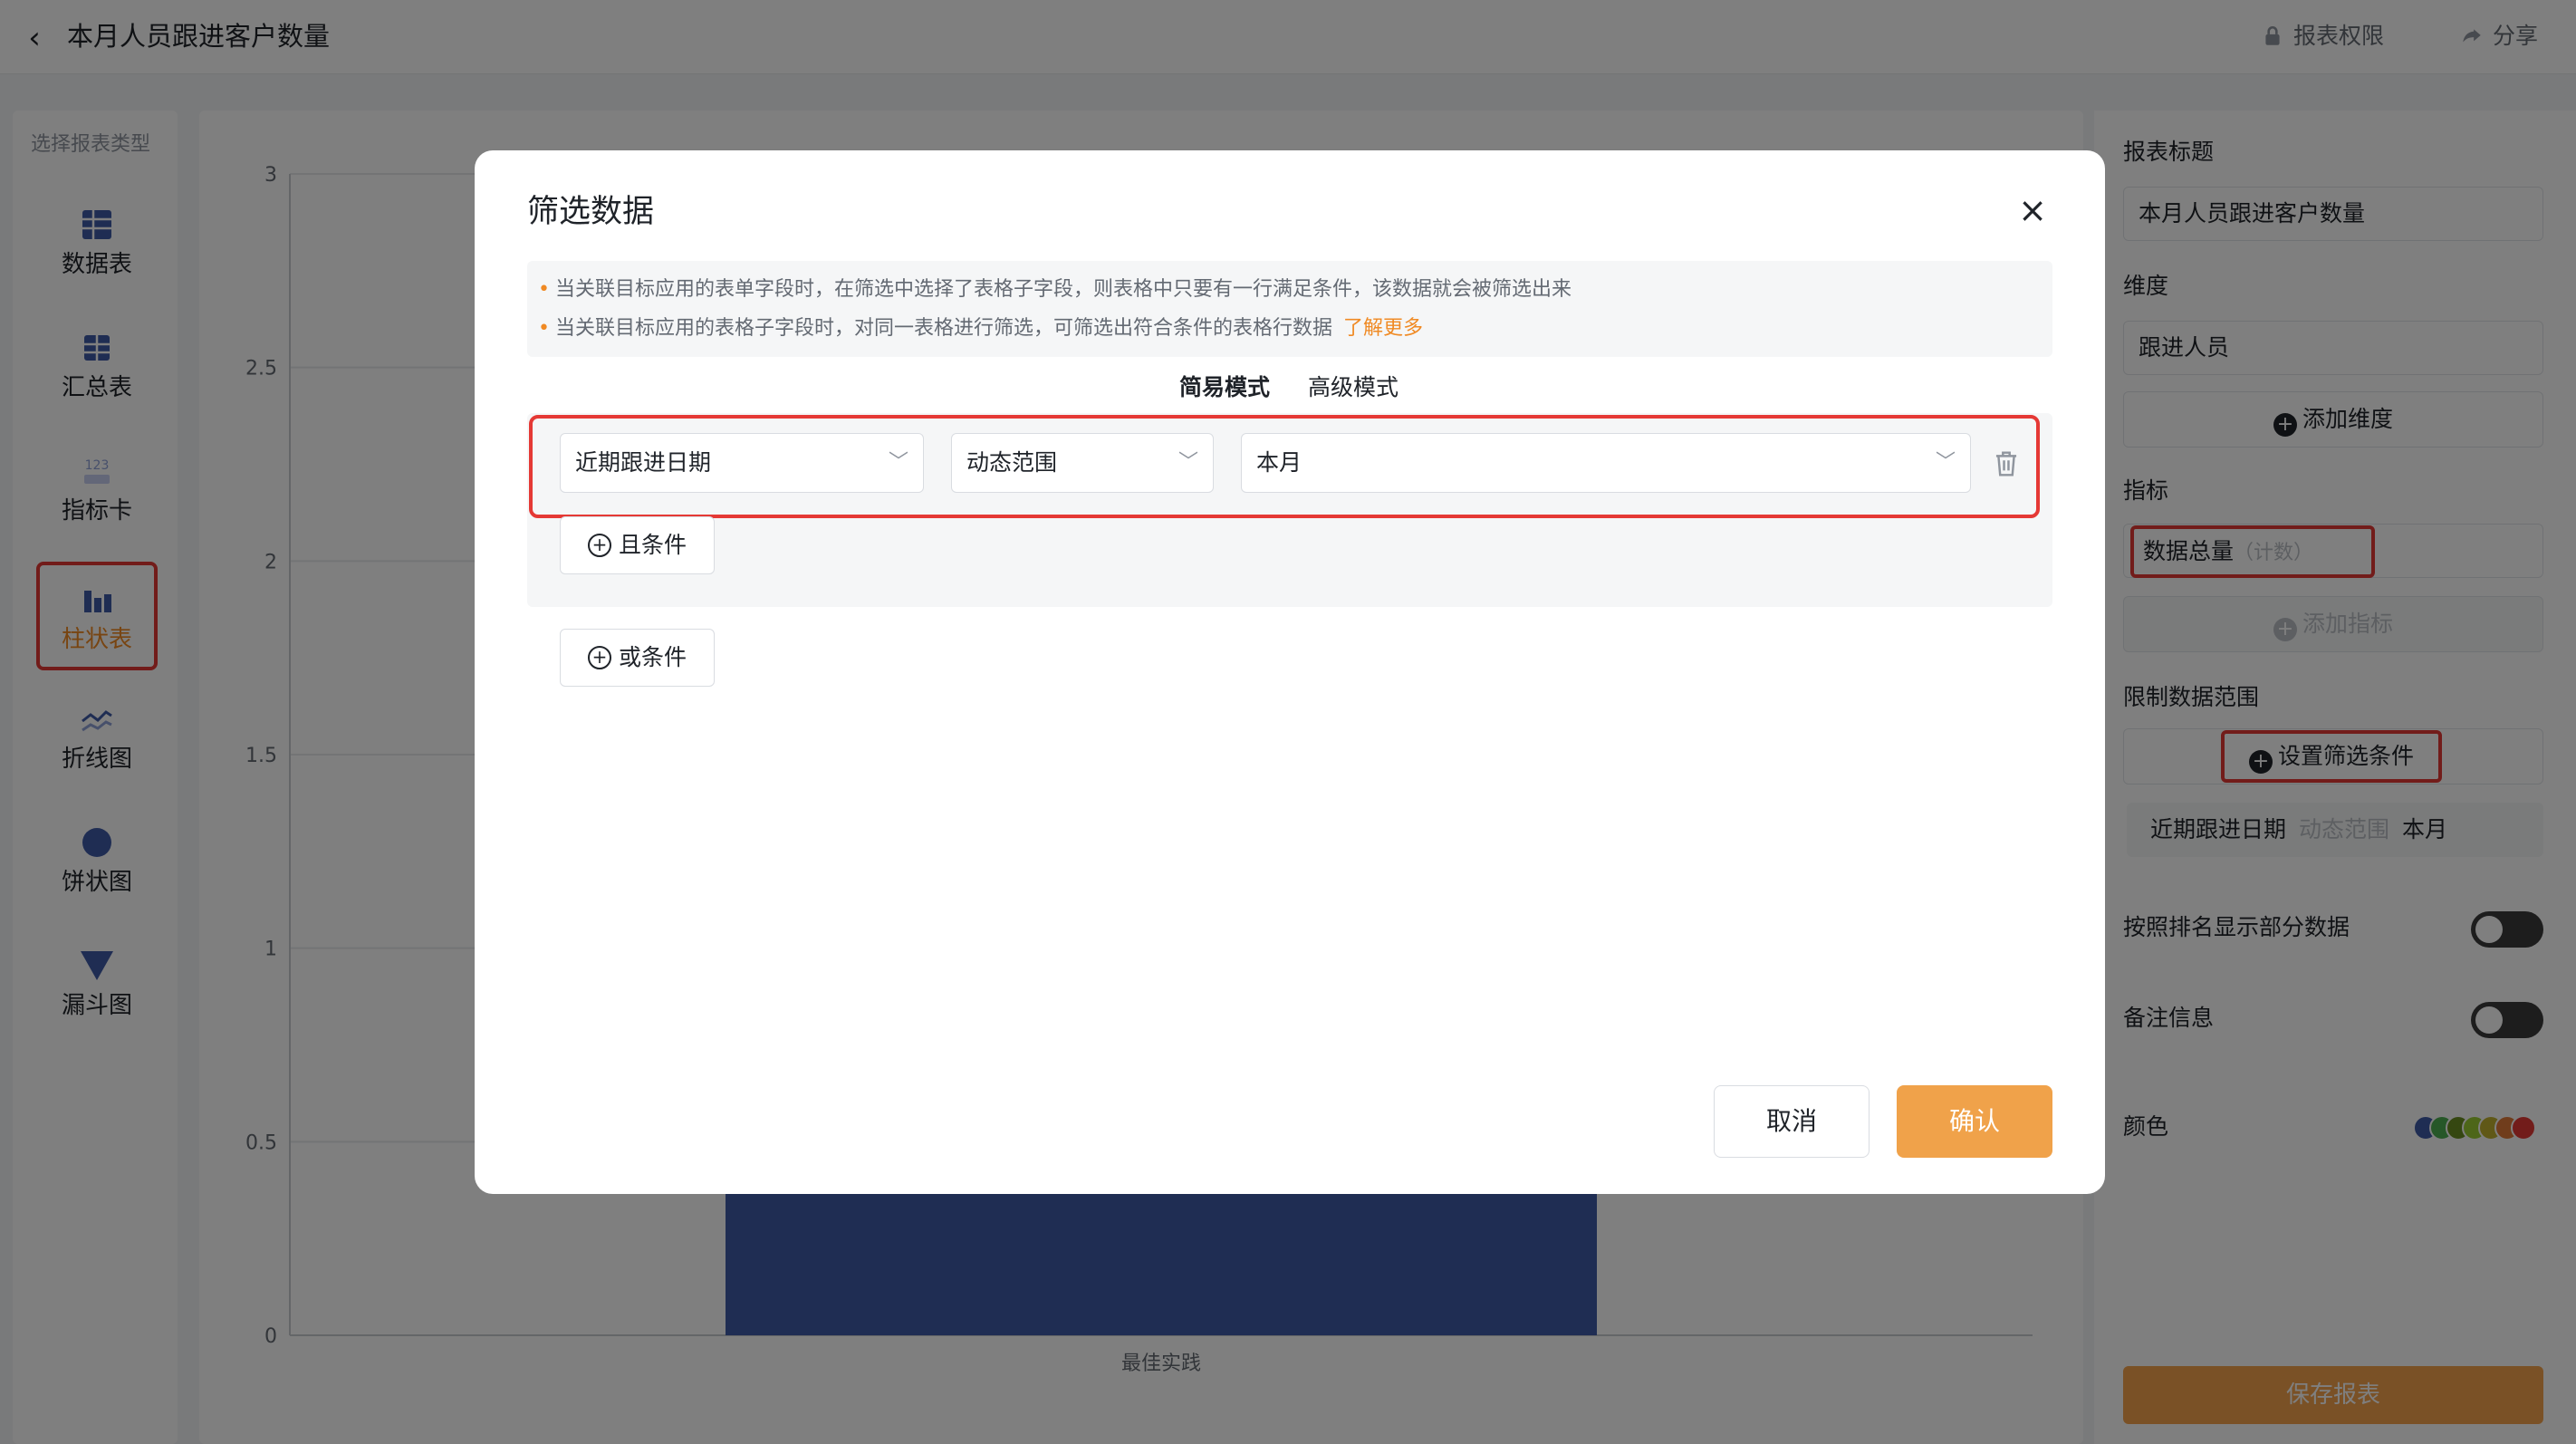  I want to click on close-icon: ×, so click(2032, 210).